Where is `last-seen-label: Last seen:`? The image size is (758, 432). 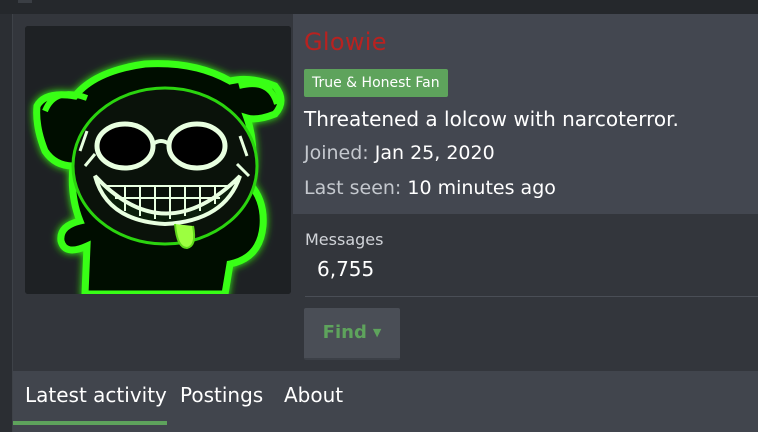 last-seen-label: Last seen: is located at coordinates (353, 188).